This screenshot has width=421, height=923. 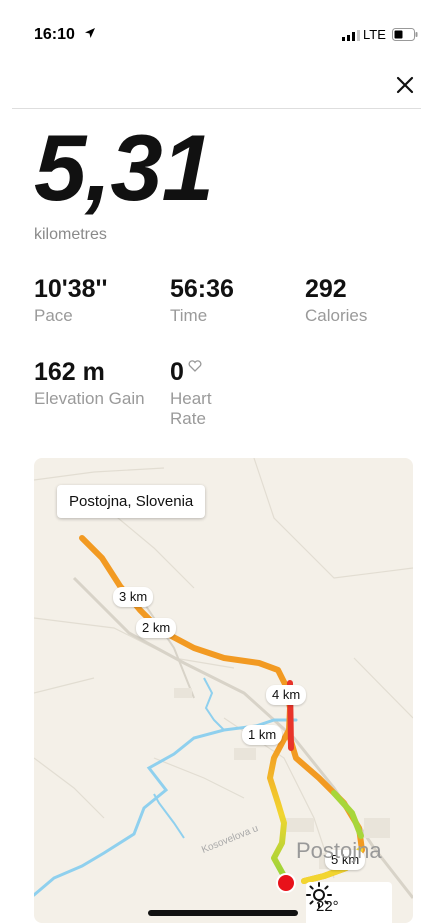 What do you see at coordinates (54, 34) in the screenshot?
I see `status-time: 16:10` at bounding box center [54, 34].